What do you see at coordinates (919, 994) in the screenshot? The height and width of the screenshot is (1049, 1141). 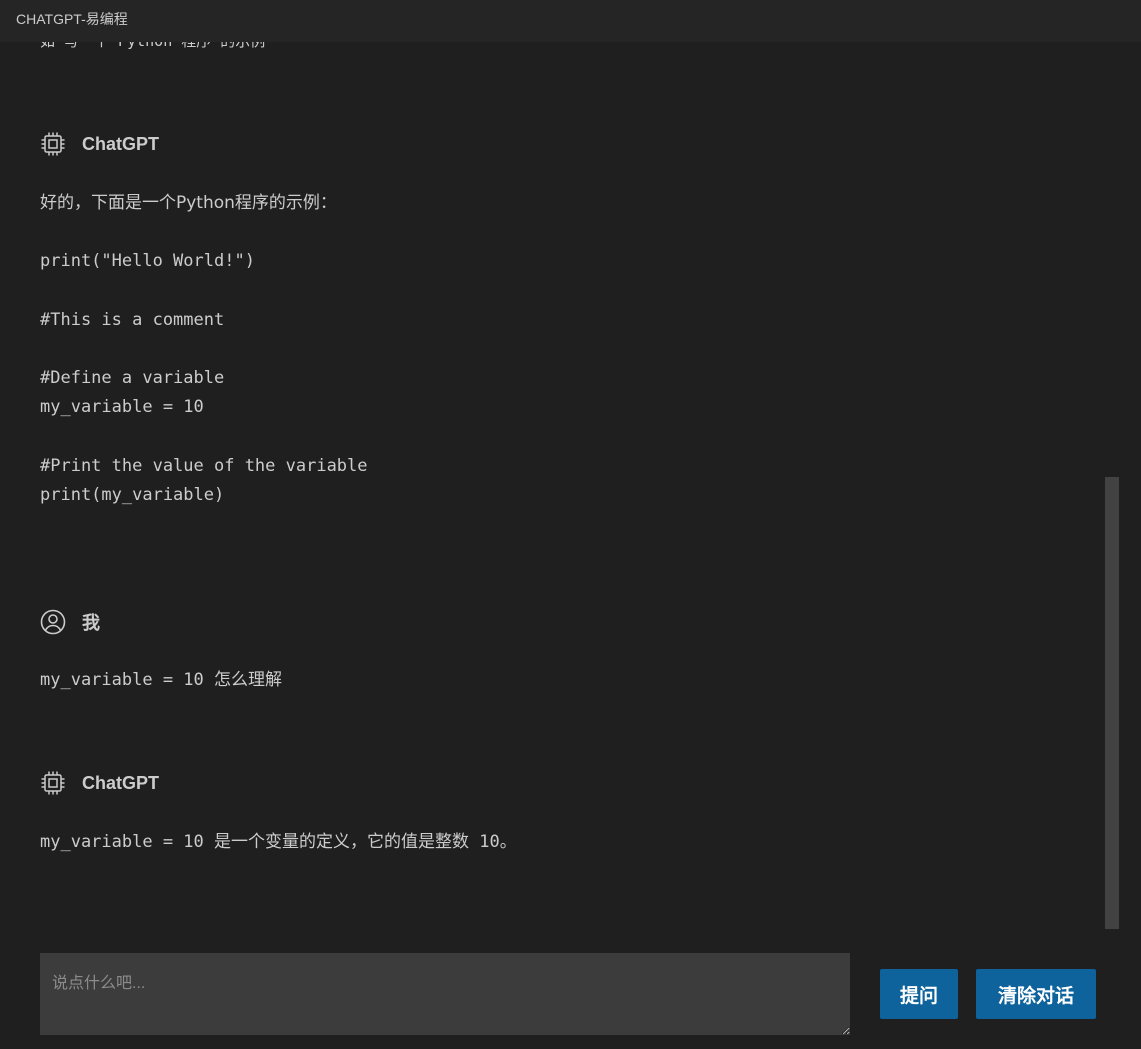 I see `ask-button: 提问` at bounding box center [919, 994].